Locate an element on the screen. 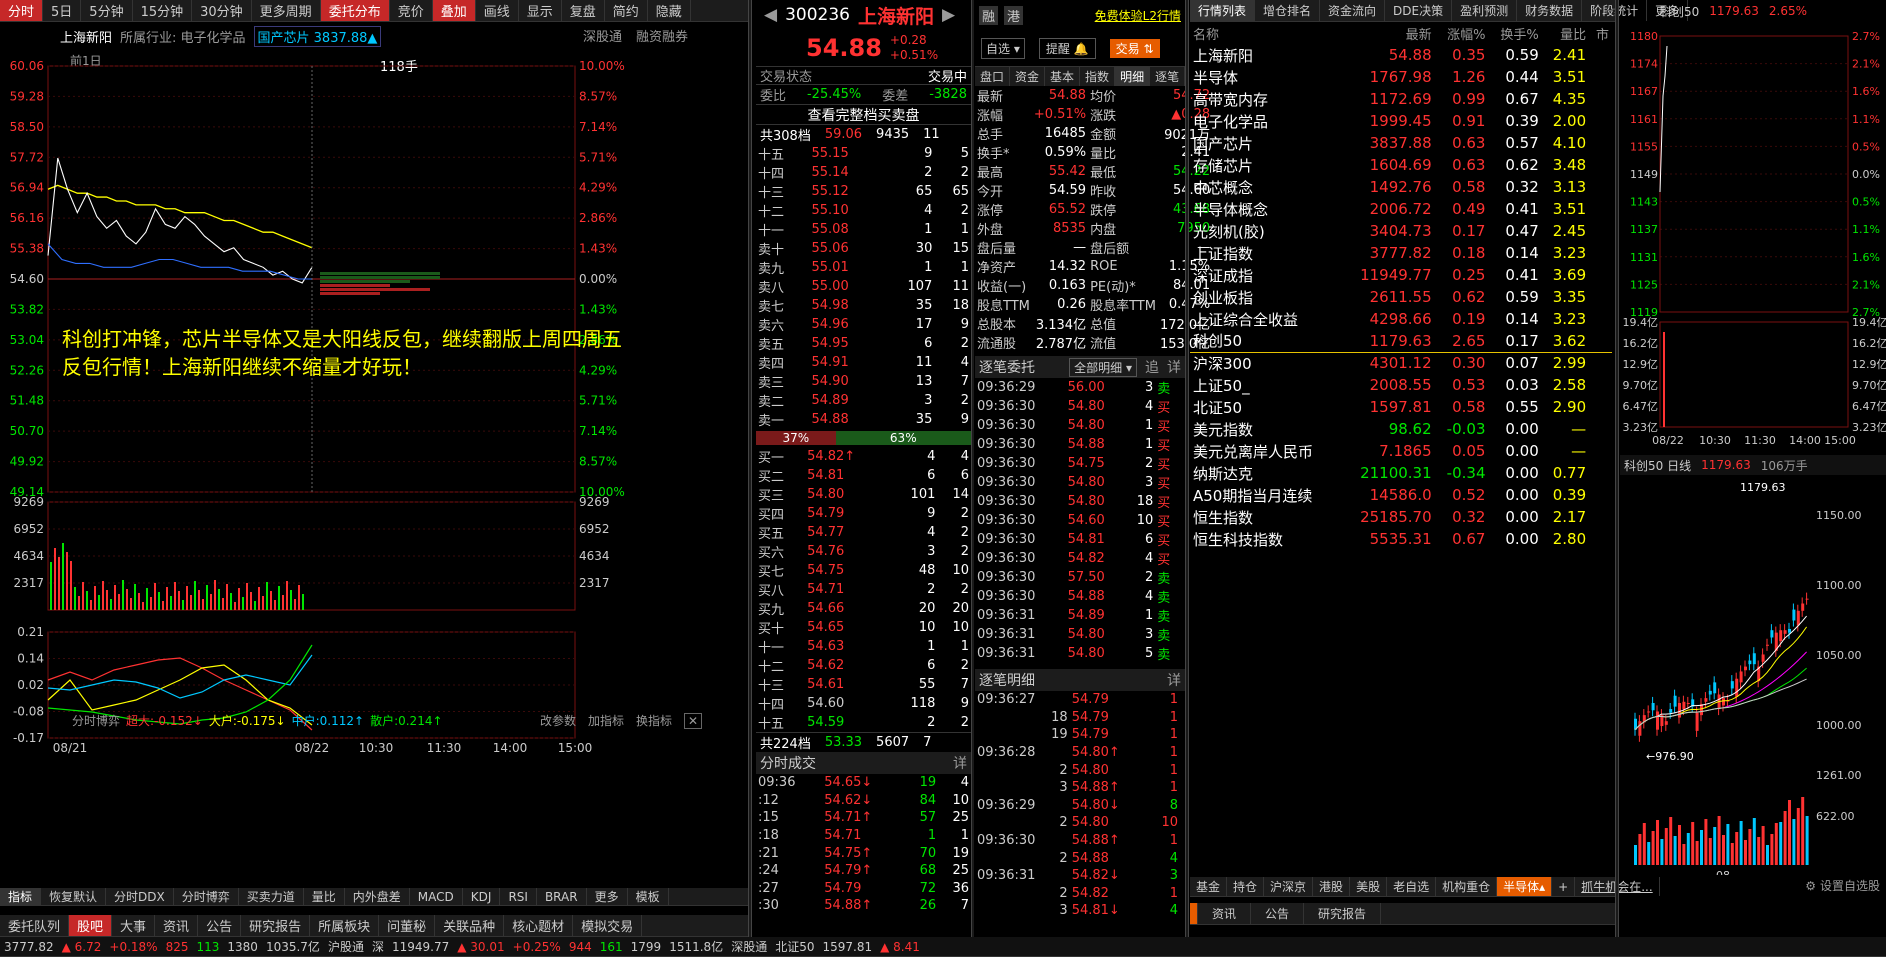 Image resolution: width=1886 pixels, height=957 pixels. list-item: 半导体概念 2006.72 0.49 0.41 3.51 is located at coordinates (1401, 209).